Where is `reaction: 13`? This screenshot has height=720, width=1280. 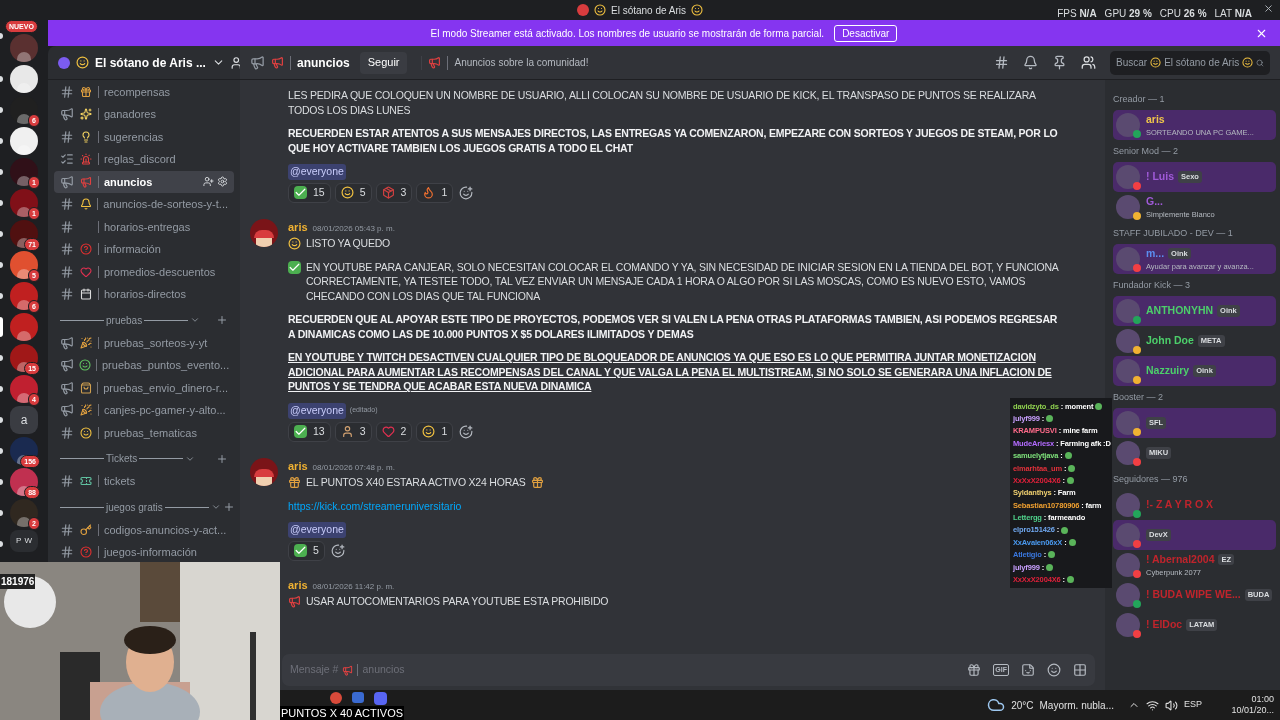 reaction: 13 is located at coordinates (309, 431).